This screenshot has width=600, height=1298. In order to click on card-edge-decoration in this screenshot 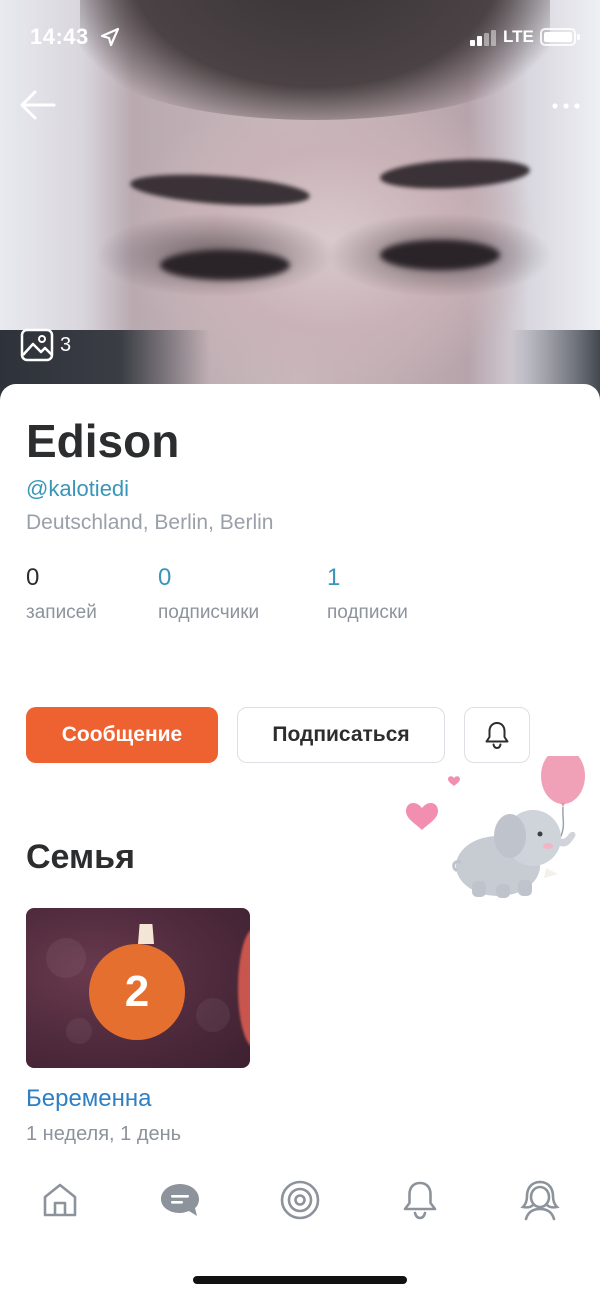, I will do `click(244, 988)`.